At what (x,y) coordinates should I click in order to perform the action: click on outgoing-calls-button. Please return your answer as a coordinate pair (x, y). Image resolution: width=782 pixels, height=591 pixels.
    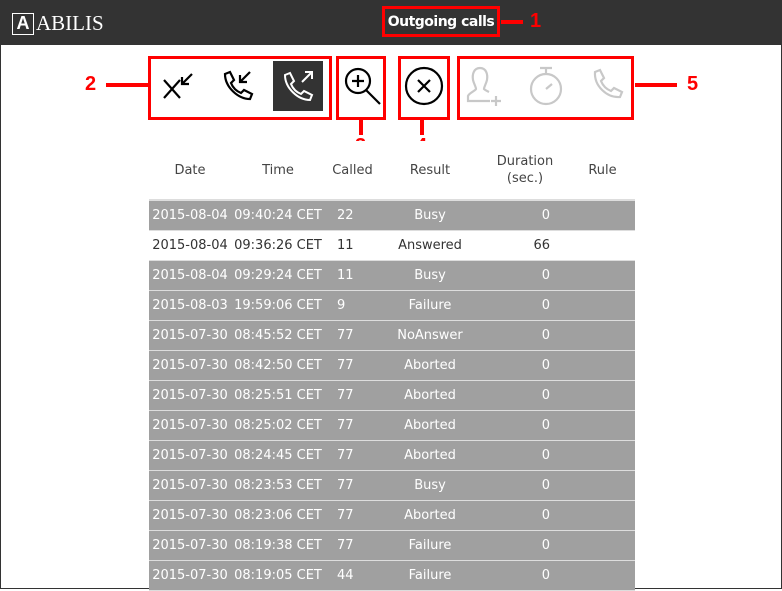
    Looking at the image, I should click on (298, 86).